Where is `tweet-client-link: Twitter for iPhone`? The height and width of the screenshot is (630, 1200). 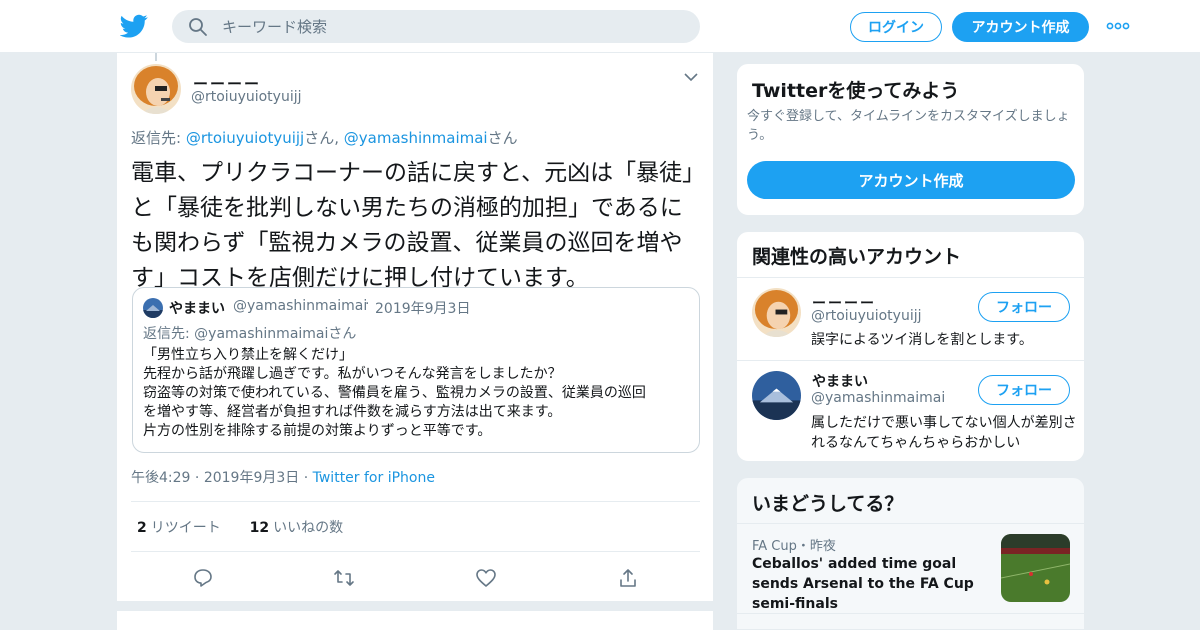 tweet-client-link: Twitter for iPhone is located at coordinates (374, 478).